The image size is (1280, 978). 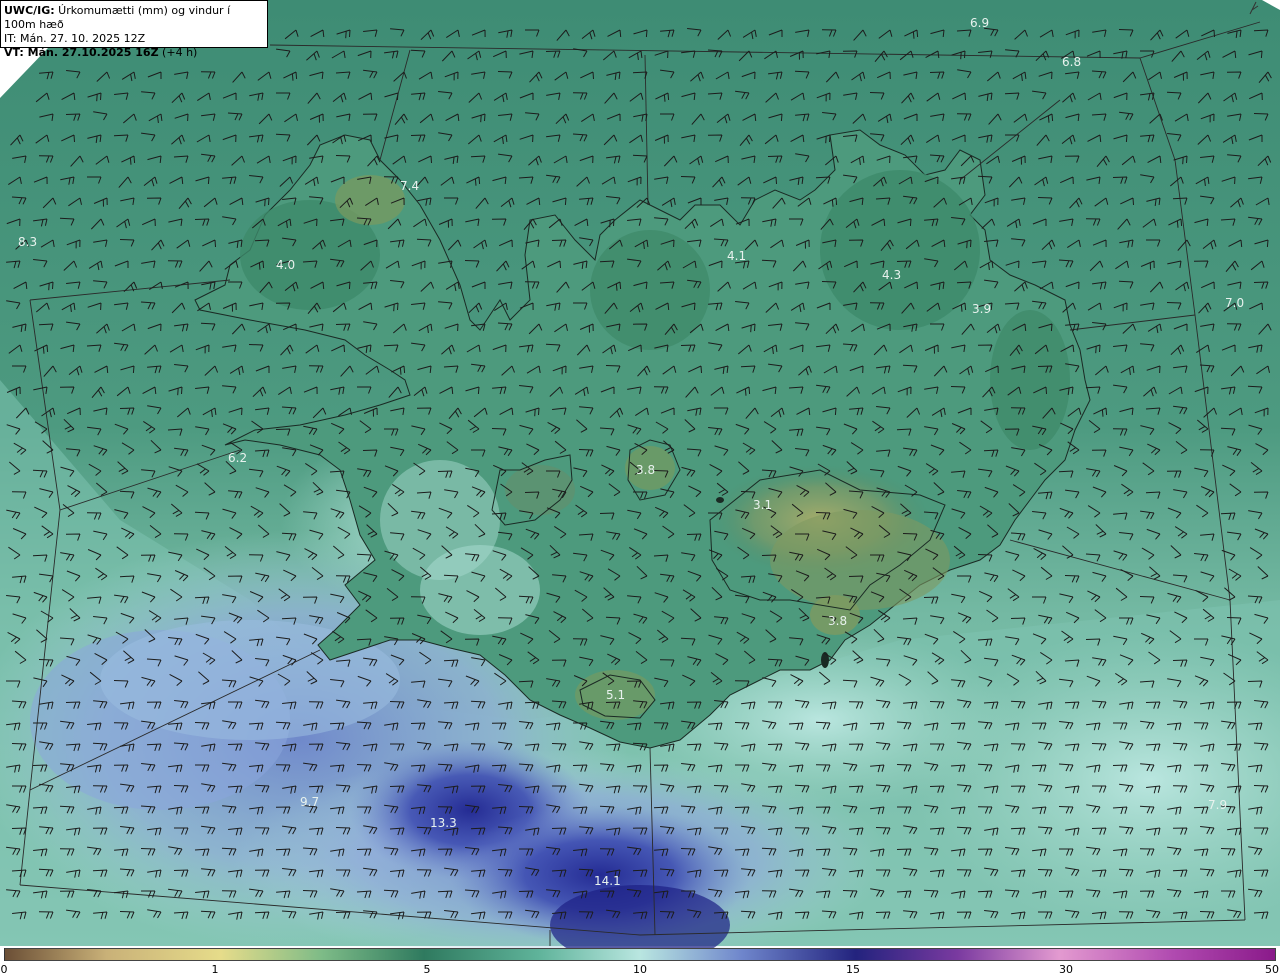 I want to click on colorbar-tick-15: 15, so click(x=853, y=969).